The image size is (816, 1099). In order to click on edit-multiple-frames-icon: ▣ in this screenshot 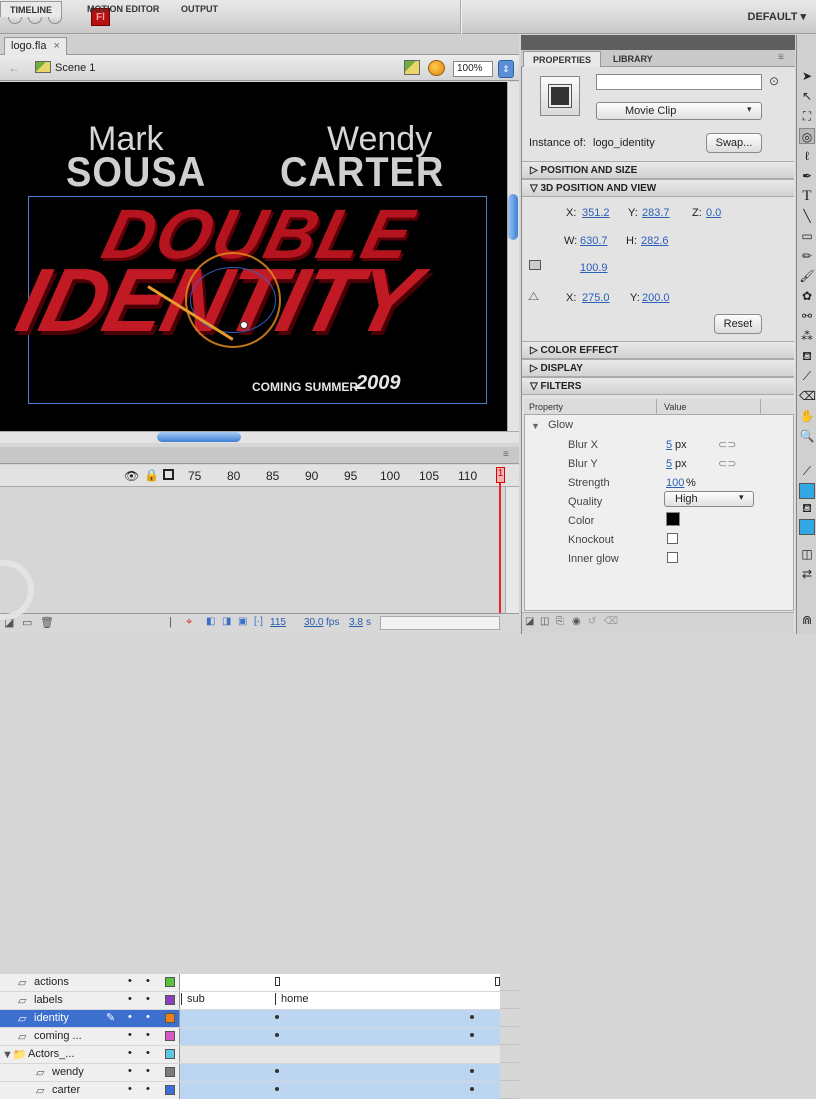, I will do `click(242, 621)`.